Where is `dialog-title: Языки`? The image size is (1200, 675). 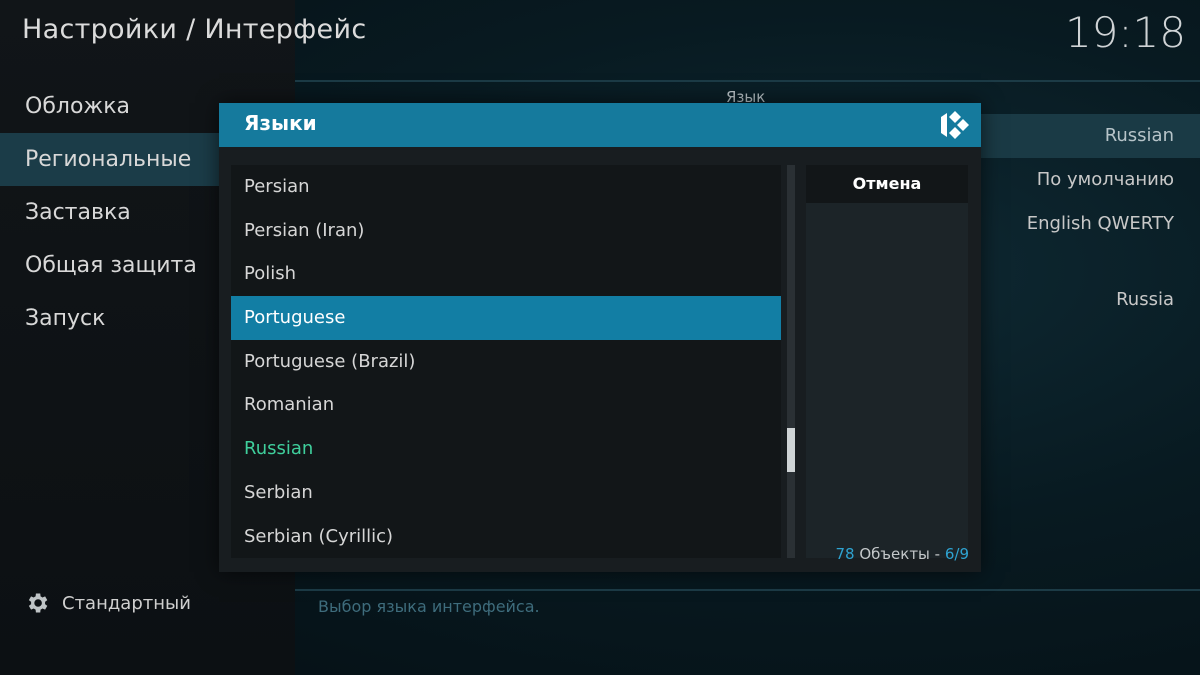 dialog-title: Языки is located at coordinates (280, 123).